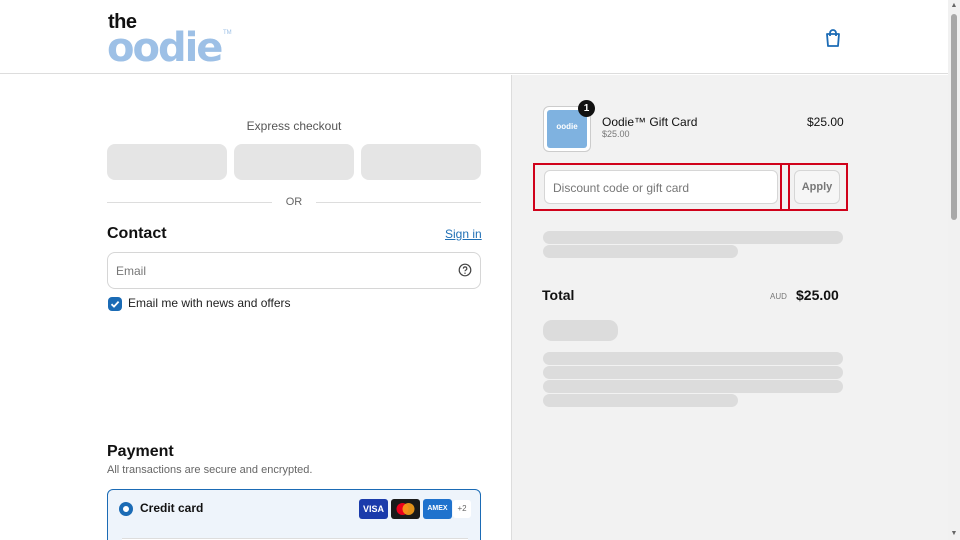  What do you see at coordinates (172, 508) in the screenshot?
I see `credit-card-label: Credit card` at bounding box center [172, 508].